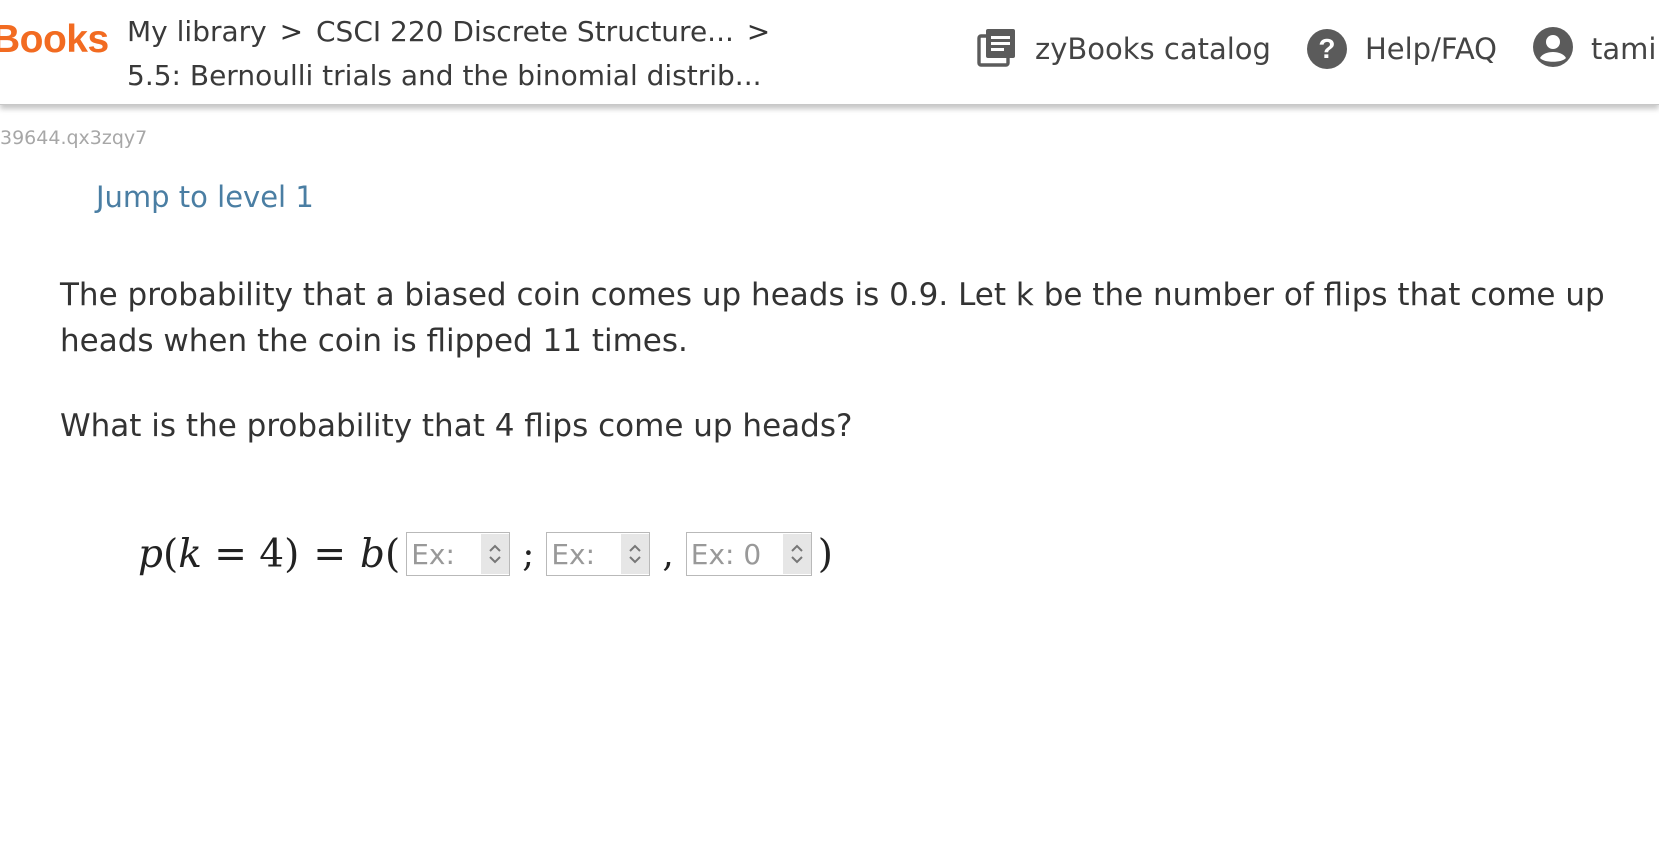 This screenshot has width=1659, height=844. What do you see at coordinates (190, 554) in the screenshot?
I see `formula-k: k` at bounding box center [190, 554].